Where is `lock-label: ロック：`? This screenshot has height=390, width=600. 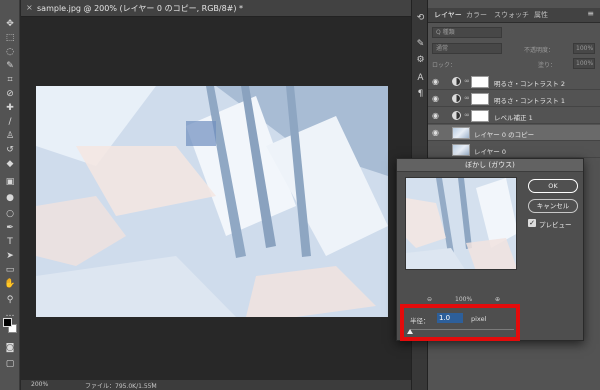 lock-label: ロック： is located at coordinates (444, 65).